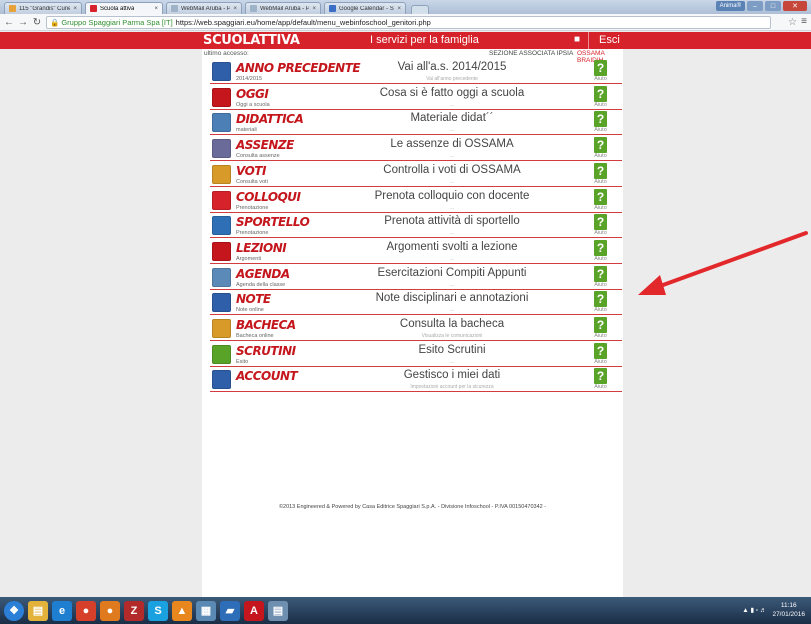  I want to click on service-name-link: SPORTELLO, so click(273, 222).